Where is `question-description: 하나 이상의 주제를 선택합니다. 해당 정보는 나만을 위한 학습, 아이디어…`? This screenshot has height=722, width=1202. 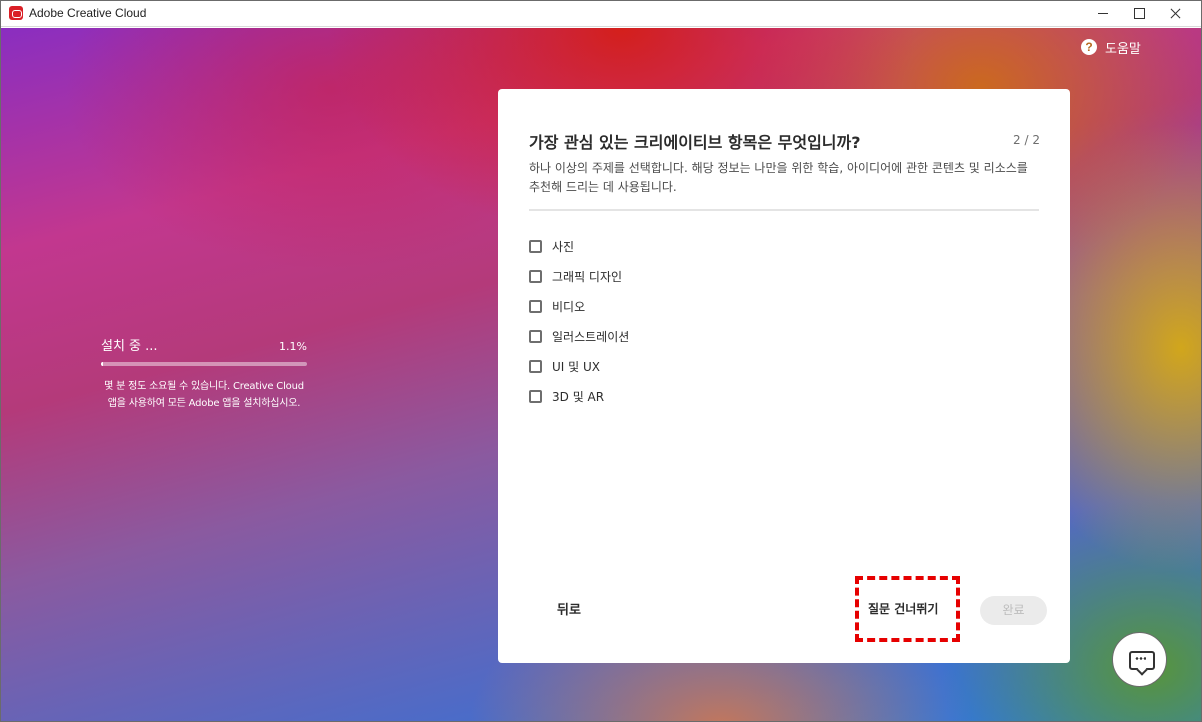
question-description: 하나 이상의 주제를 선택합니다. 해당 정보는 나만을 위한 학습, 아이디어… is located at coordinates (778, 177).